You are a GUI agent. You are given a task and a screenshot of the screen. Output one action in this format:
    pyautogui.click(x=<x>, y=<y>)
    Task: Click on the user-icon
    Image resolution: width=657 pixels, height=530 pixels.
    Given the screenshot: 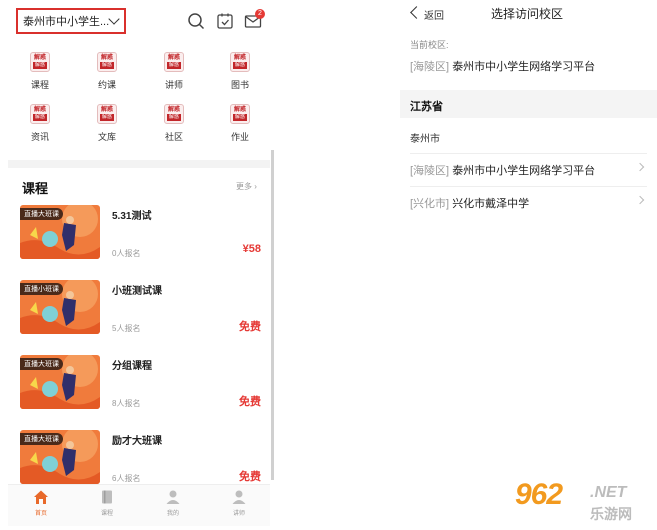 What is the action you would take?
    pyautogui.click(x=173, y=497)
    